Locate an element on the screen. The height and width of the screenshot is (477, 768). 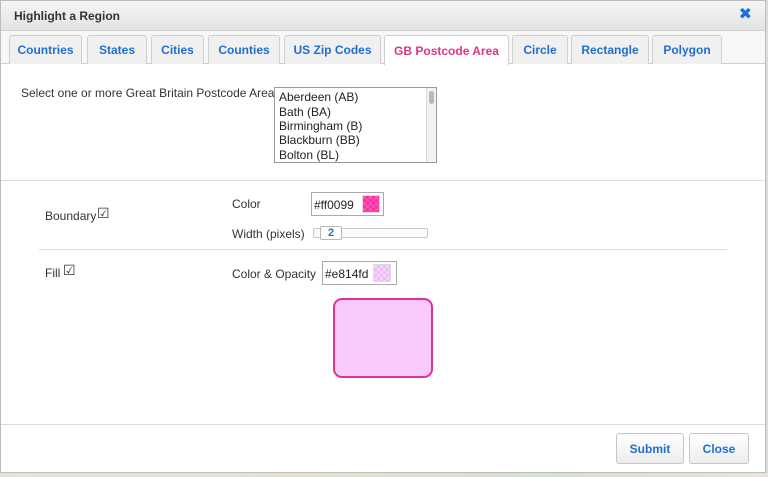
fill-color-field: #e814fd is located at coordinates (359, 273).